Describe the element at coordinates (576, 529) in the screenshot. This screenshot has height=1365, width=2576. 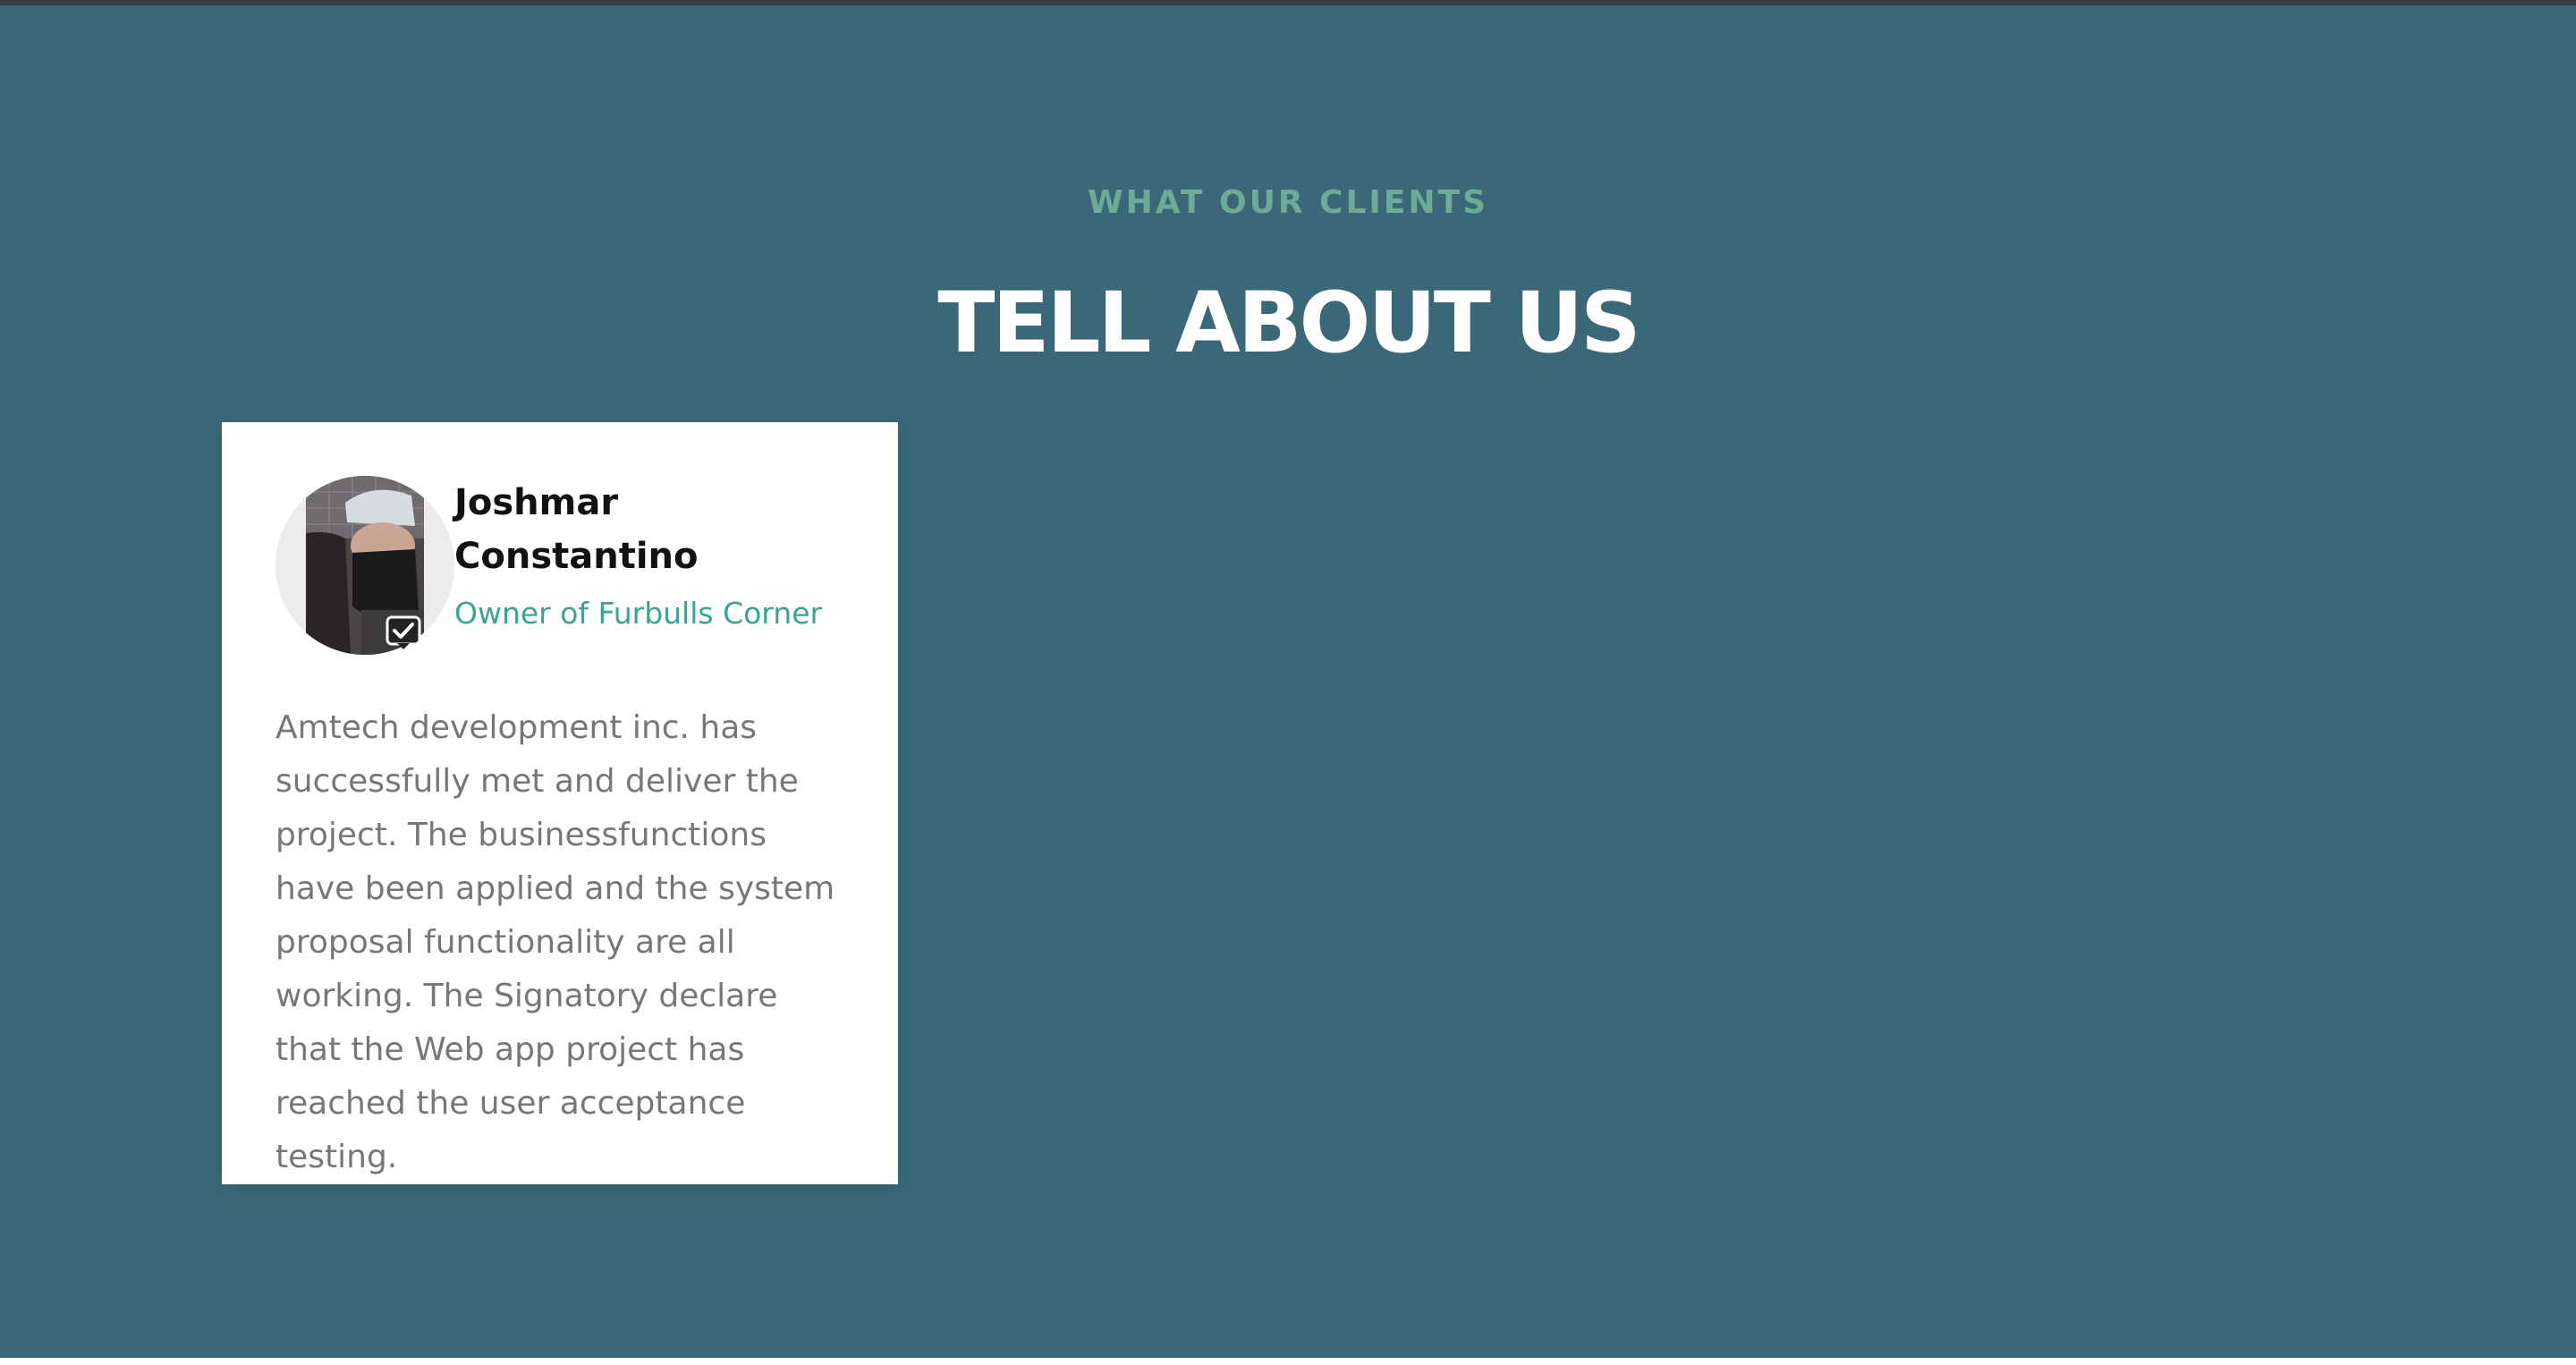
I see `client-name: Joshmar Constantino` at that location.